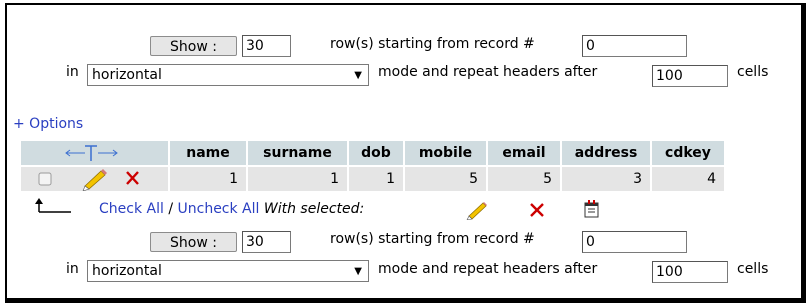  I want to click on cell-address: 3, so click(606, 179).